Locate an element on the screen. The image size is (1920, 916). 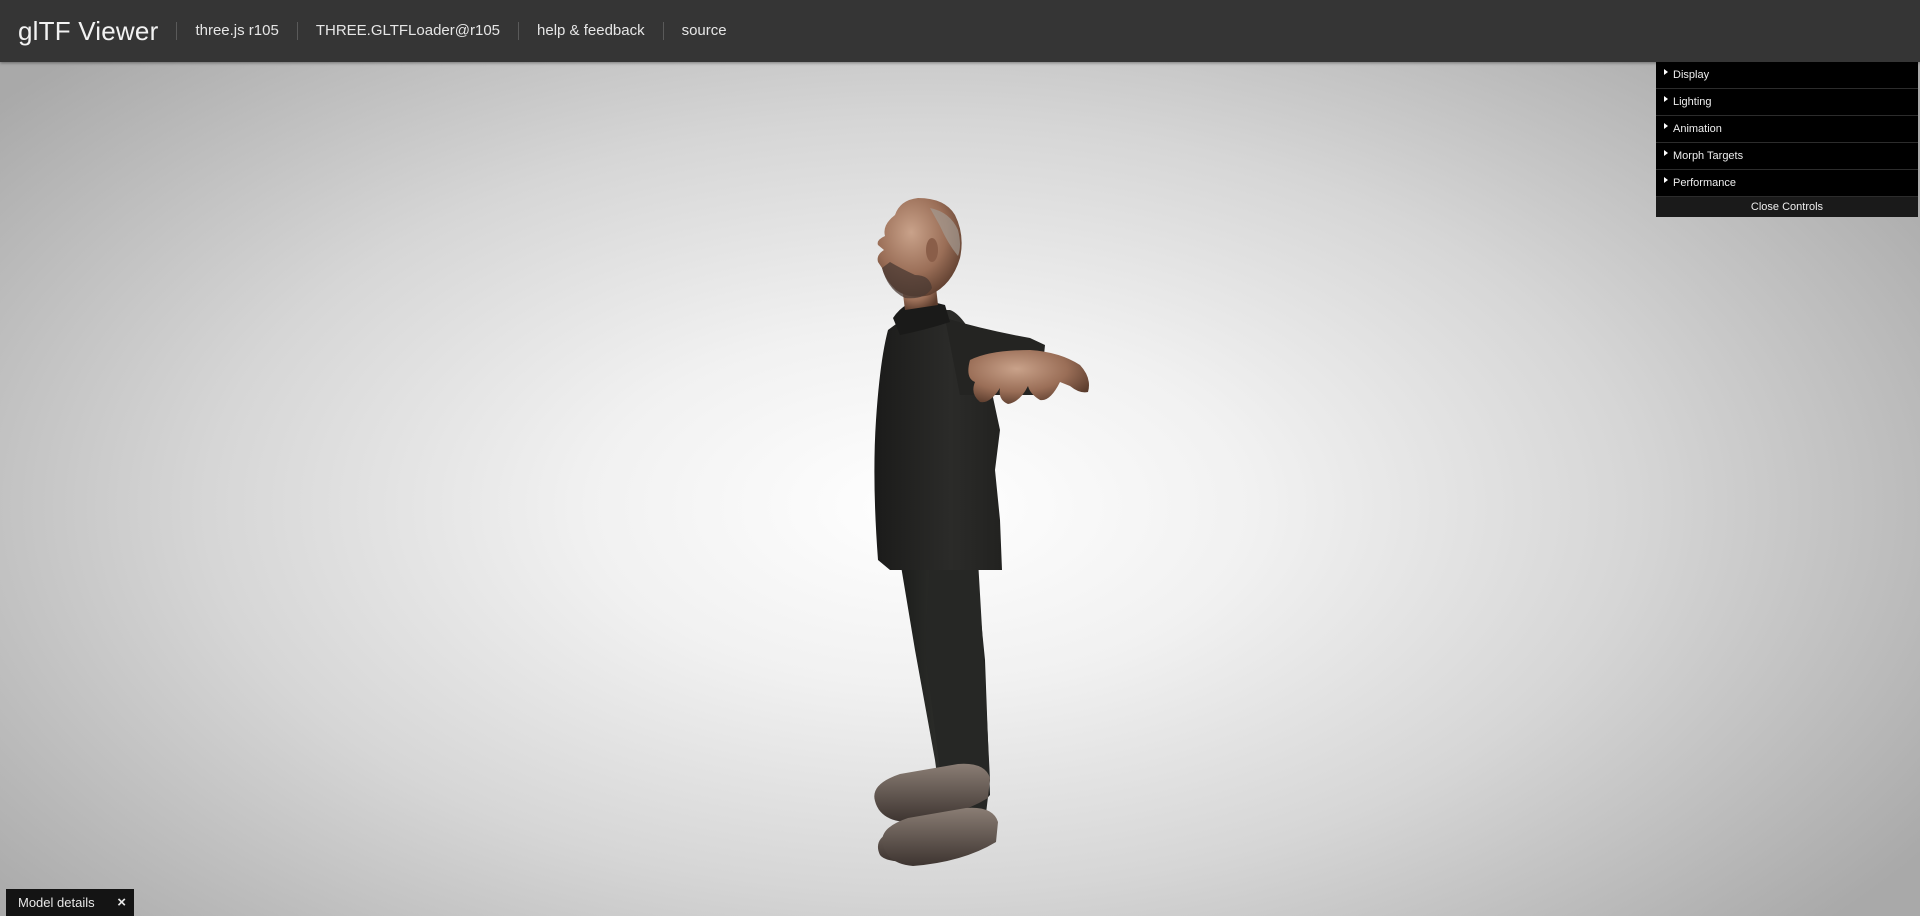
folder-animation-label: Animation is located at coordinates (1697, 129).